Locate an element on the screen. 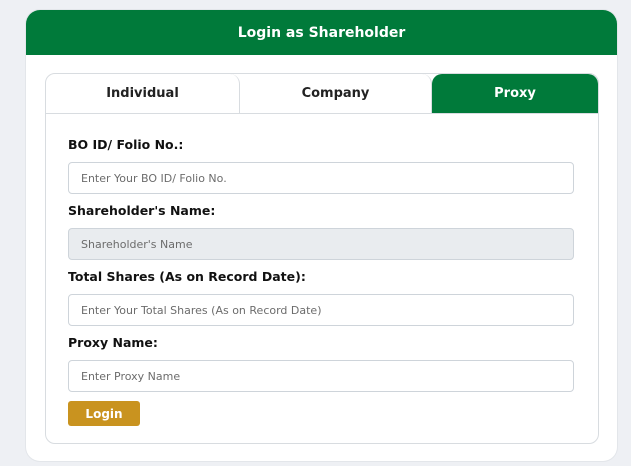 The image size is (631, 466). bo-id-input is located at coordinates (321, 178).